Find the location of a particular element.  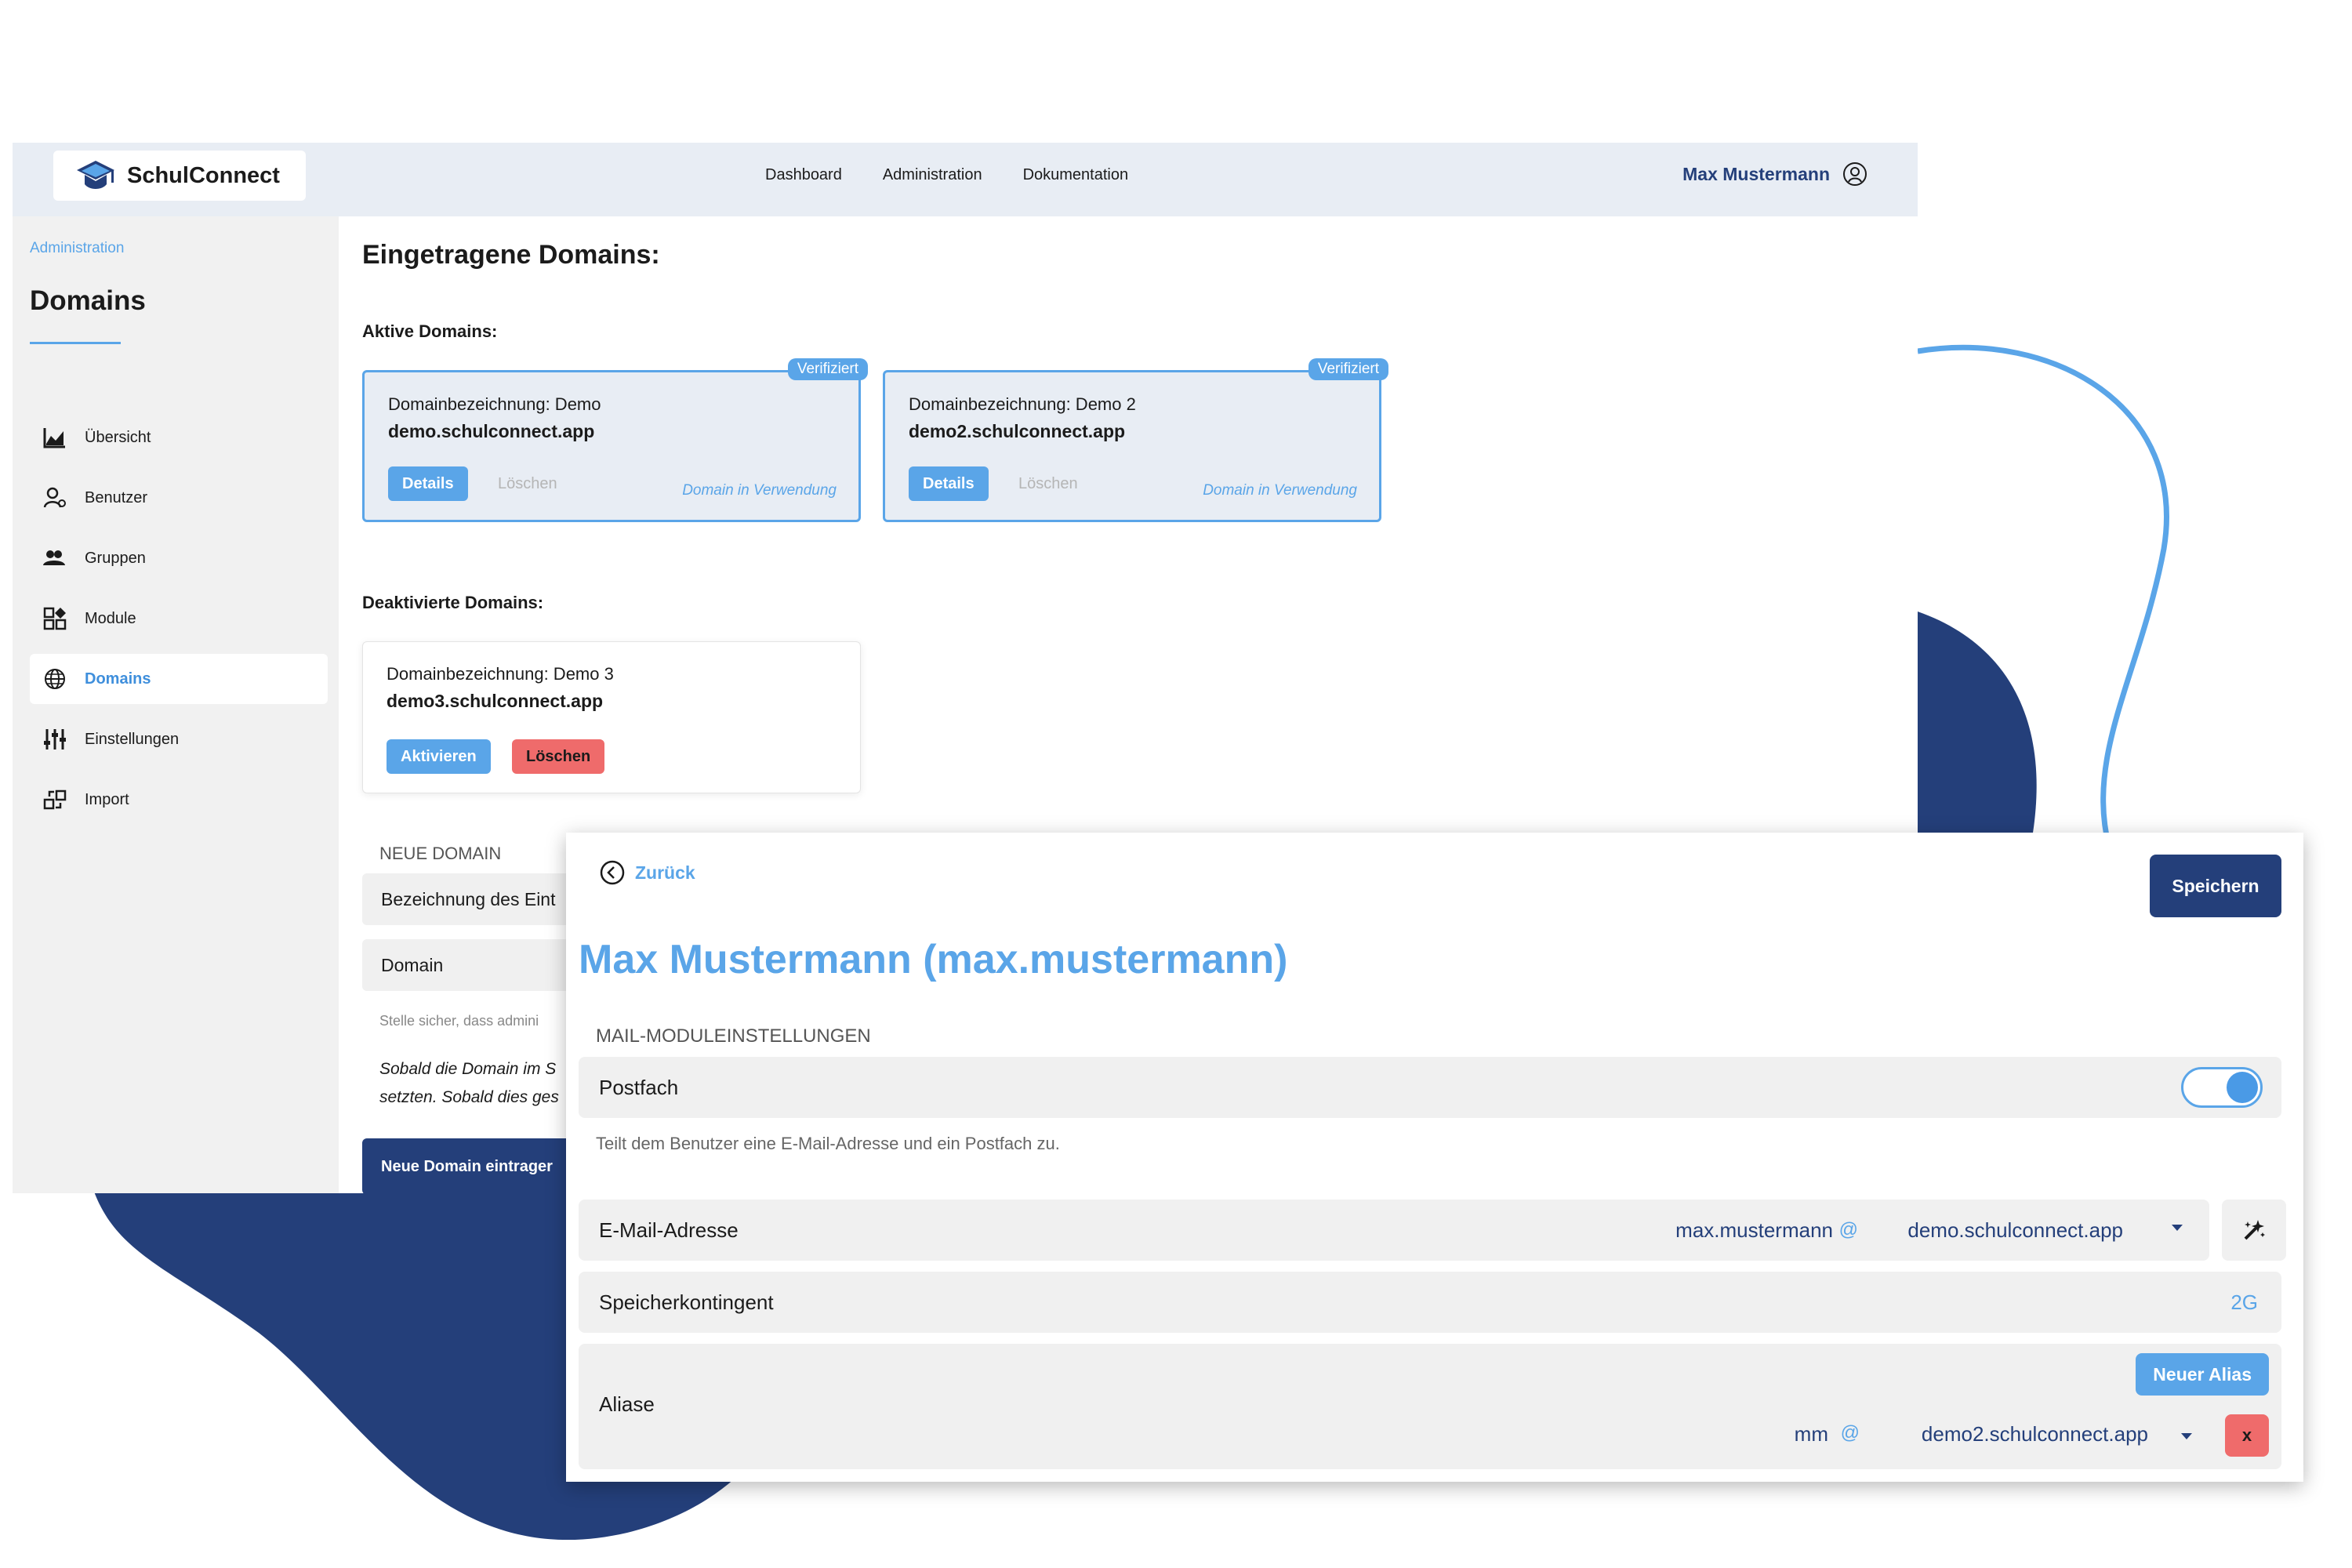

sidebar-item-label: Übersicht is located at coordinates (118, 437).